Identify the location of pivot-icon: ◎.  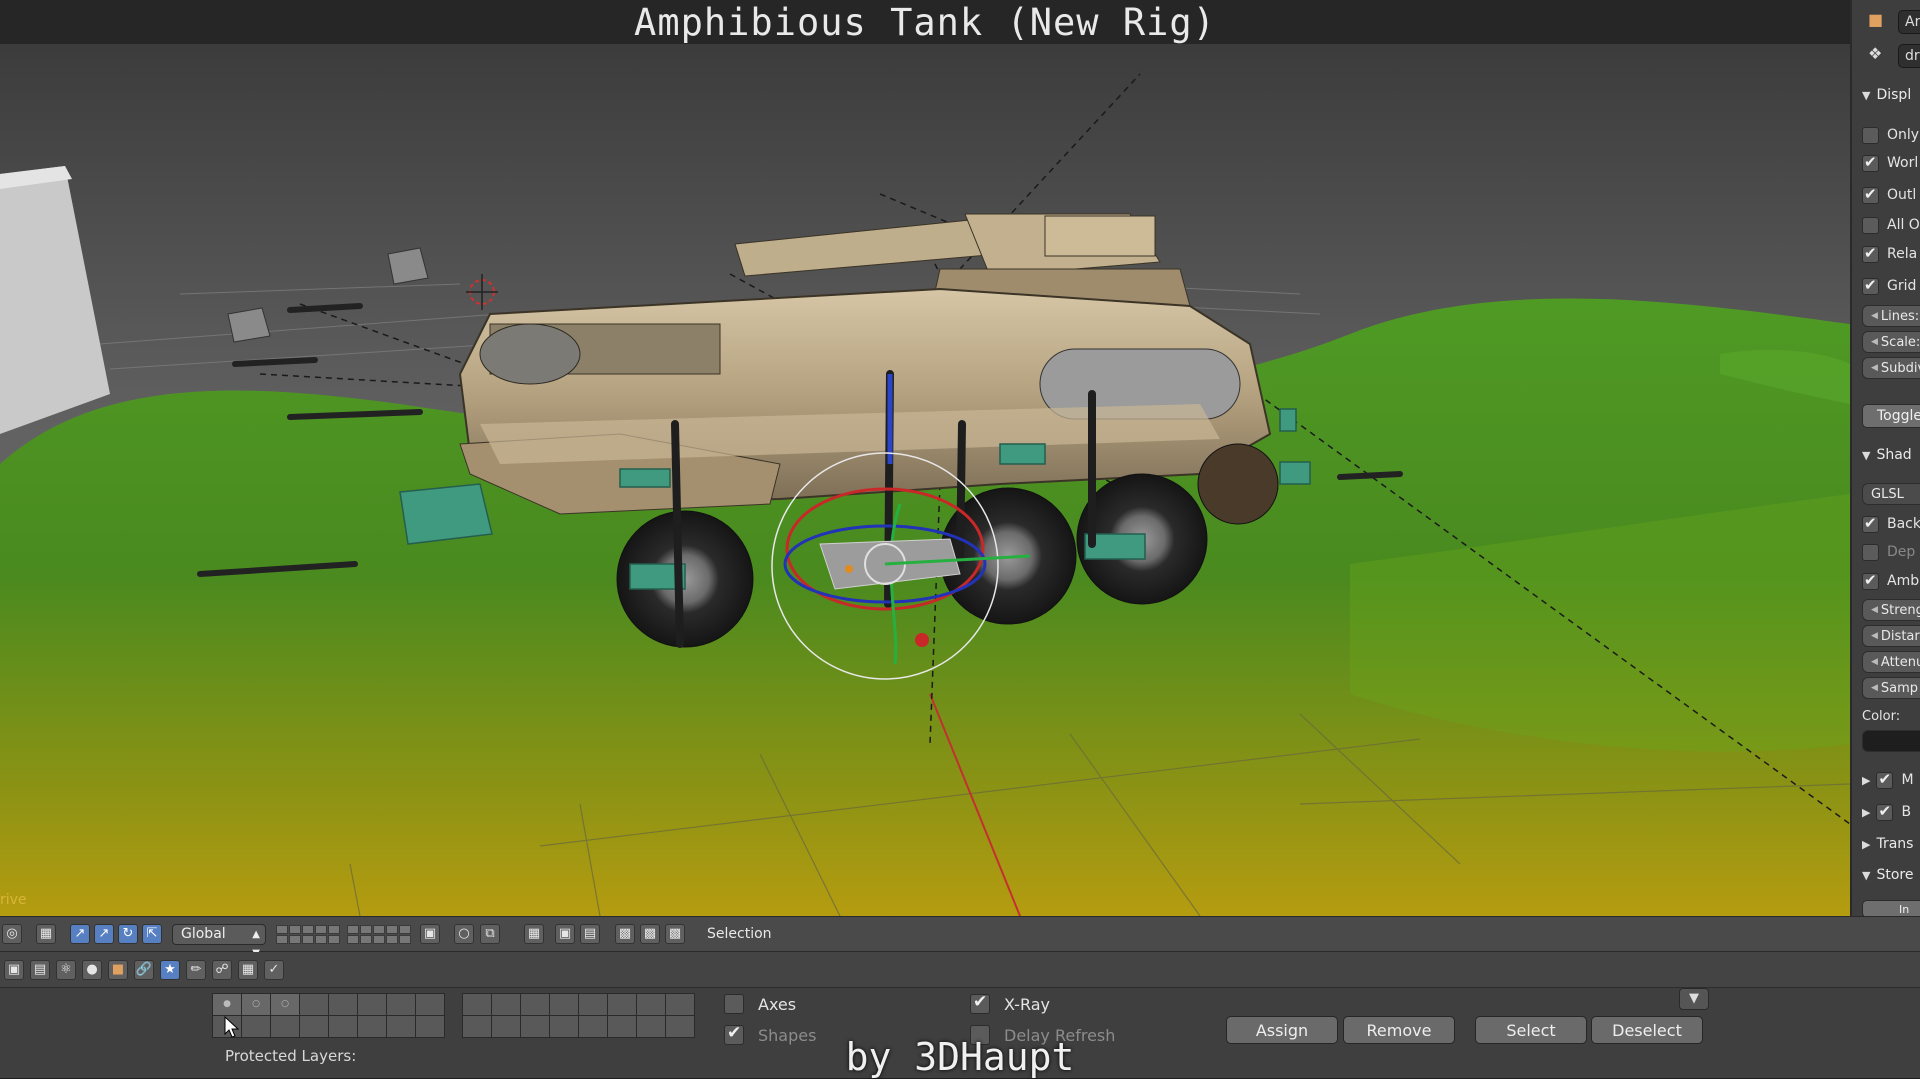
(12, 934).